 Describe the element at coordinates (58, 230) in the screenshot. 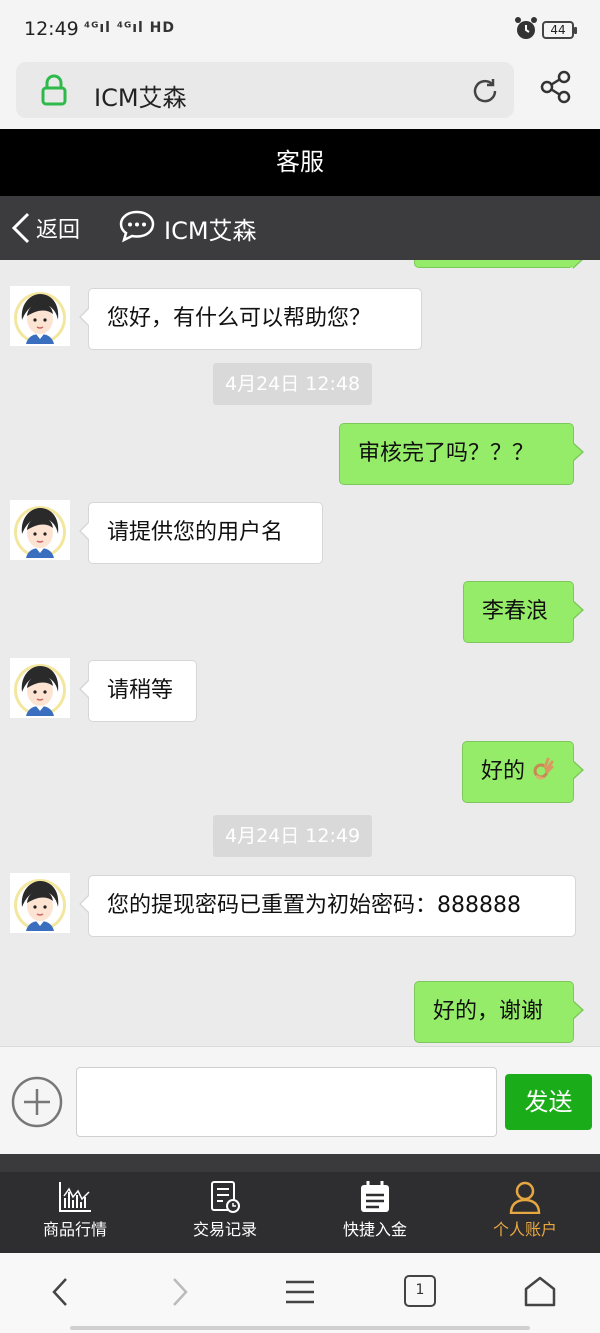

I see `back-label: 返回` at that location.